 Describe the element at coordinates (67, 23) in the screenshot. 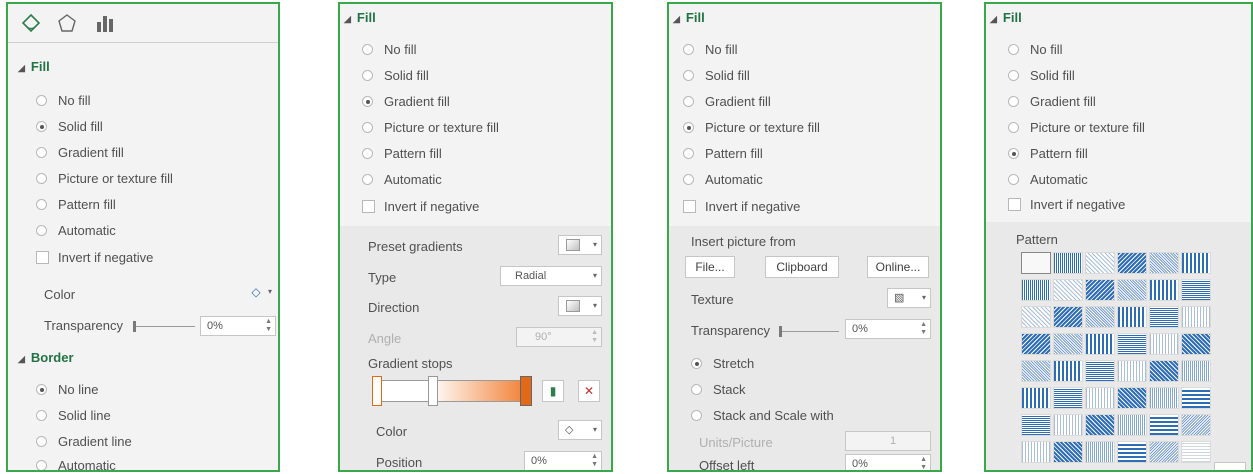

I see `effects-tab-icon` at that location.